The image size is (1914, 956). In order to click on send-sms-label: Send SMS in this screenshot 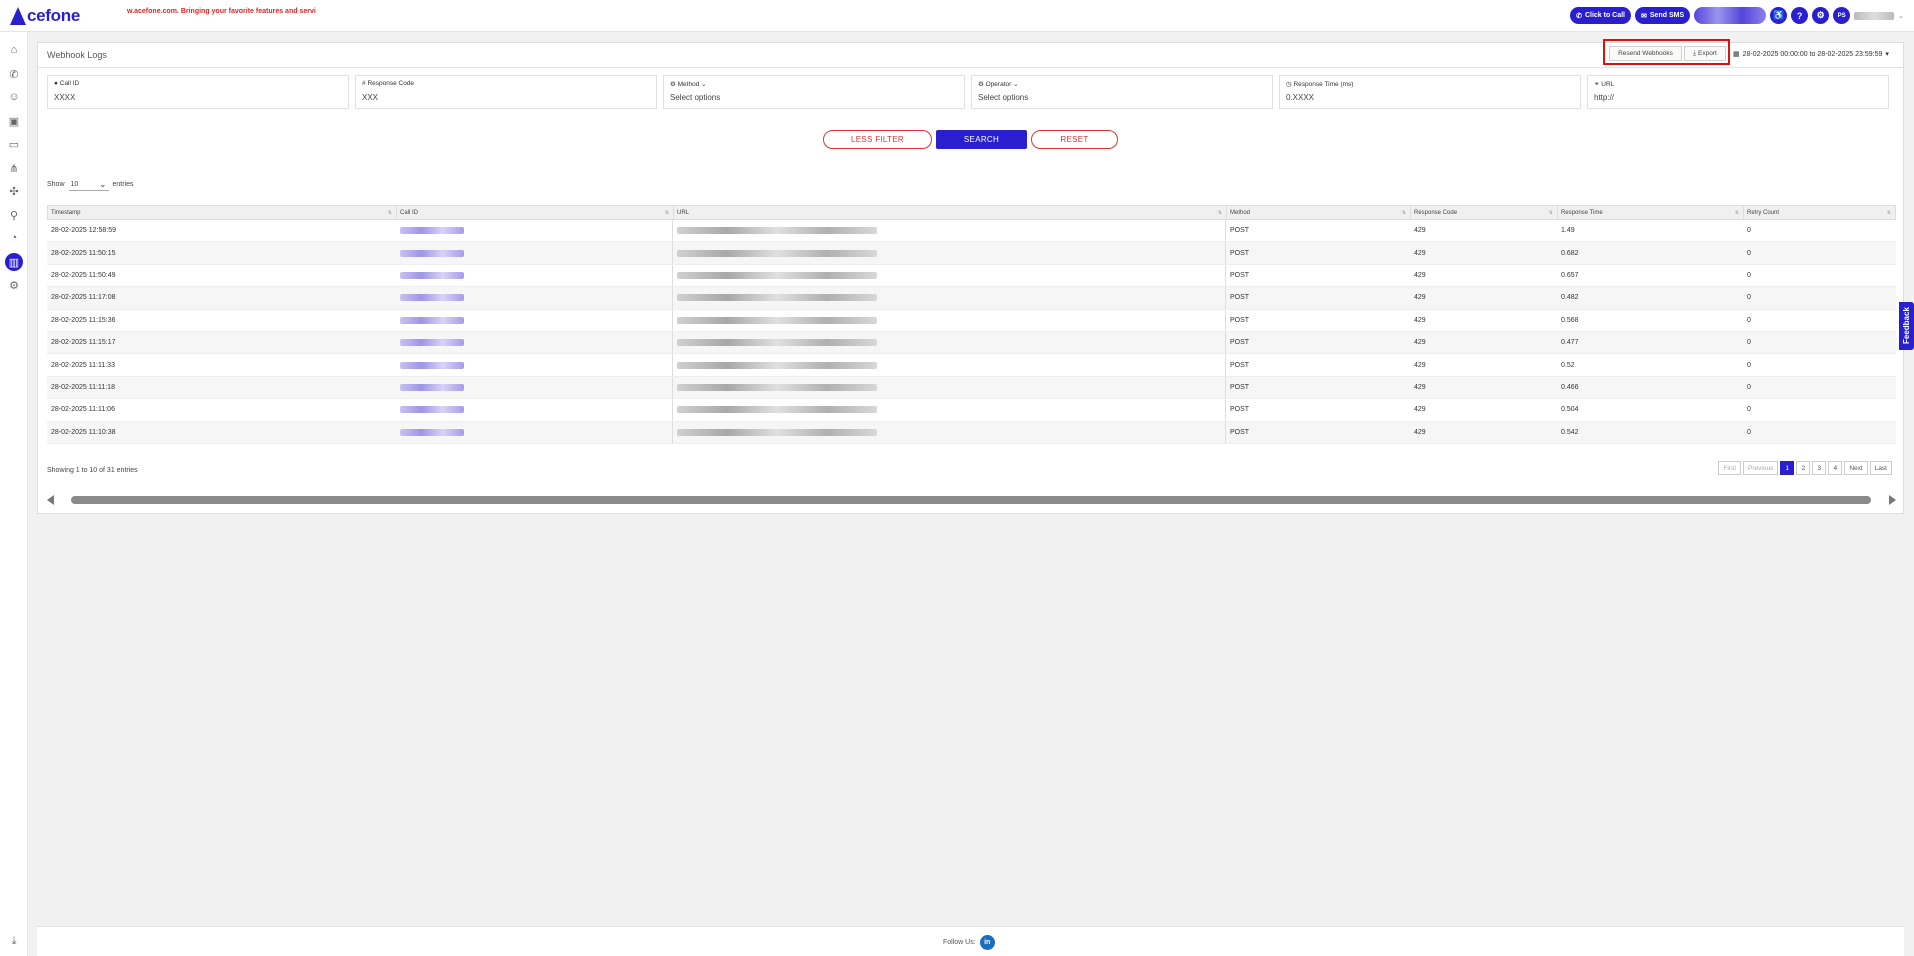, I will do `click(1667, 15)`.